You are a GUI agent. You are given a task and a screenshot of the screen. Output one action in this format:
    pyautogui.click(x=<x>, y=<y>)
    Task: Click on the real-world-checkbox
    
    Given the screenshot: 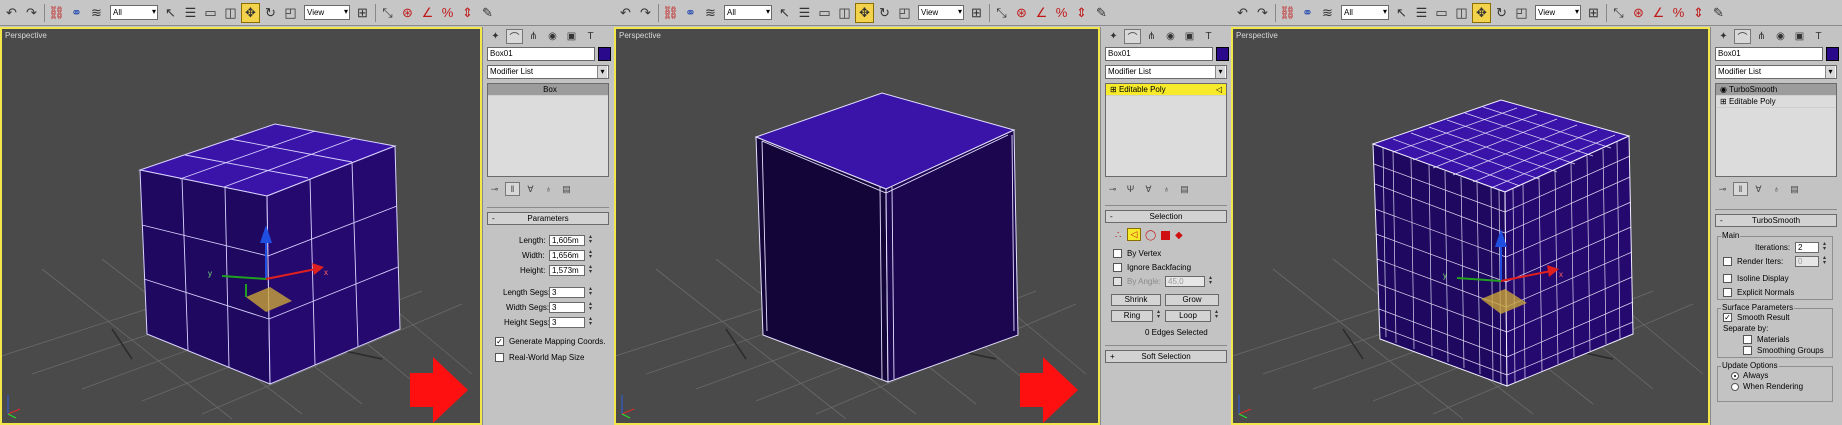 What is the action you would take?
    pyautogui.click(x=499, y=357)
    